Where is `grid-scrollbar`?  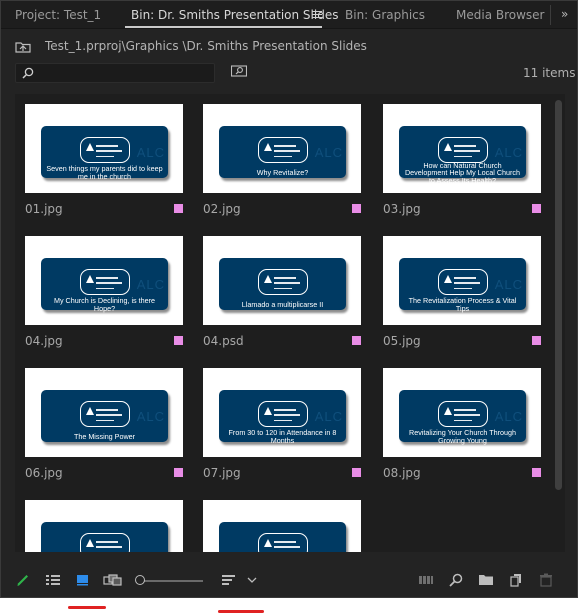
grid-scrollbar is located at coordinates (558, 323).